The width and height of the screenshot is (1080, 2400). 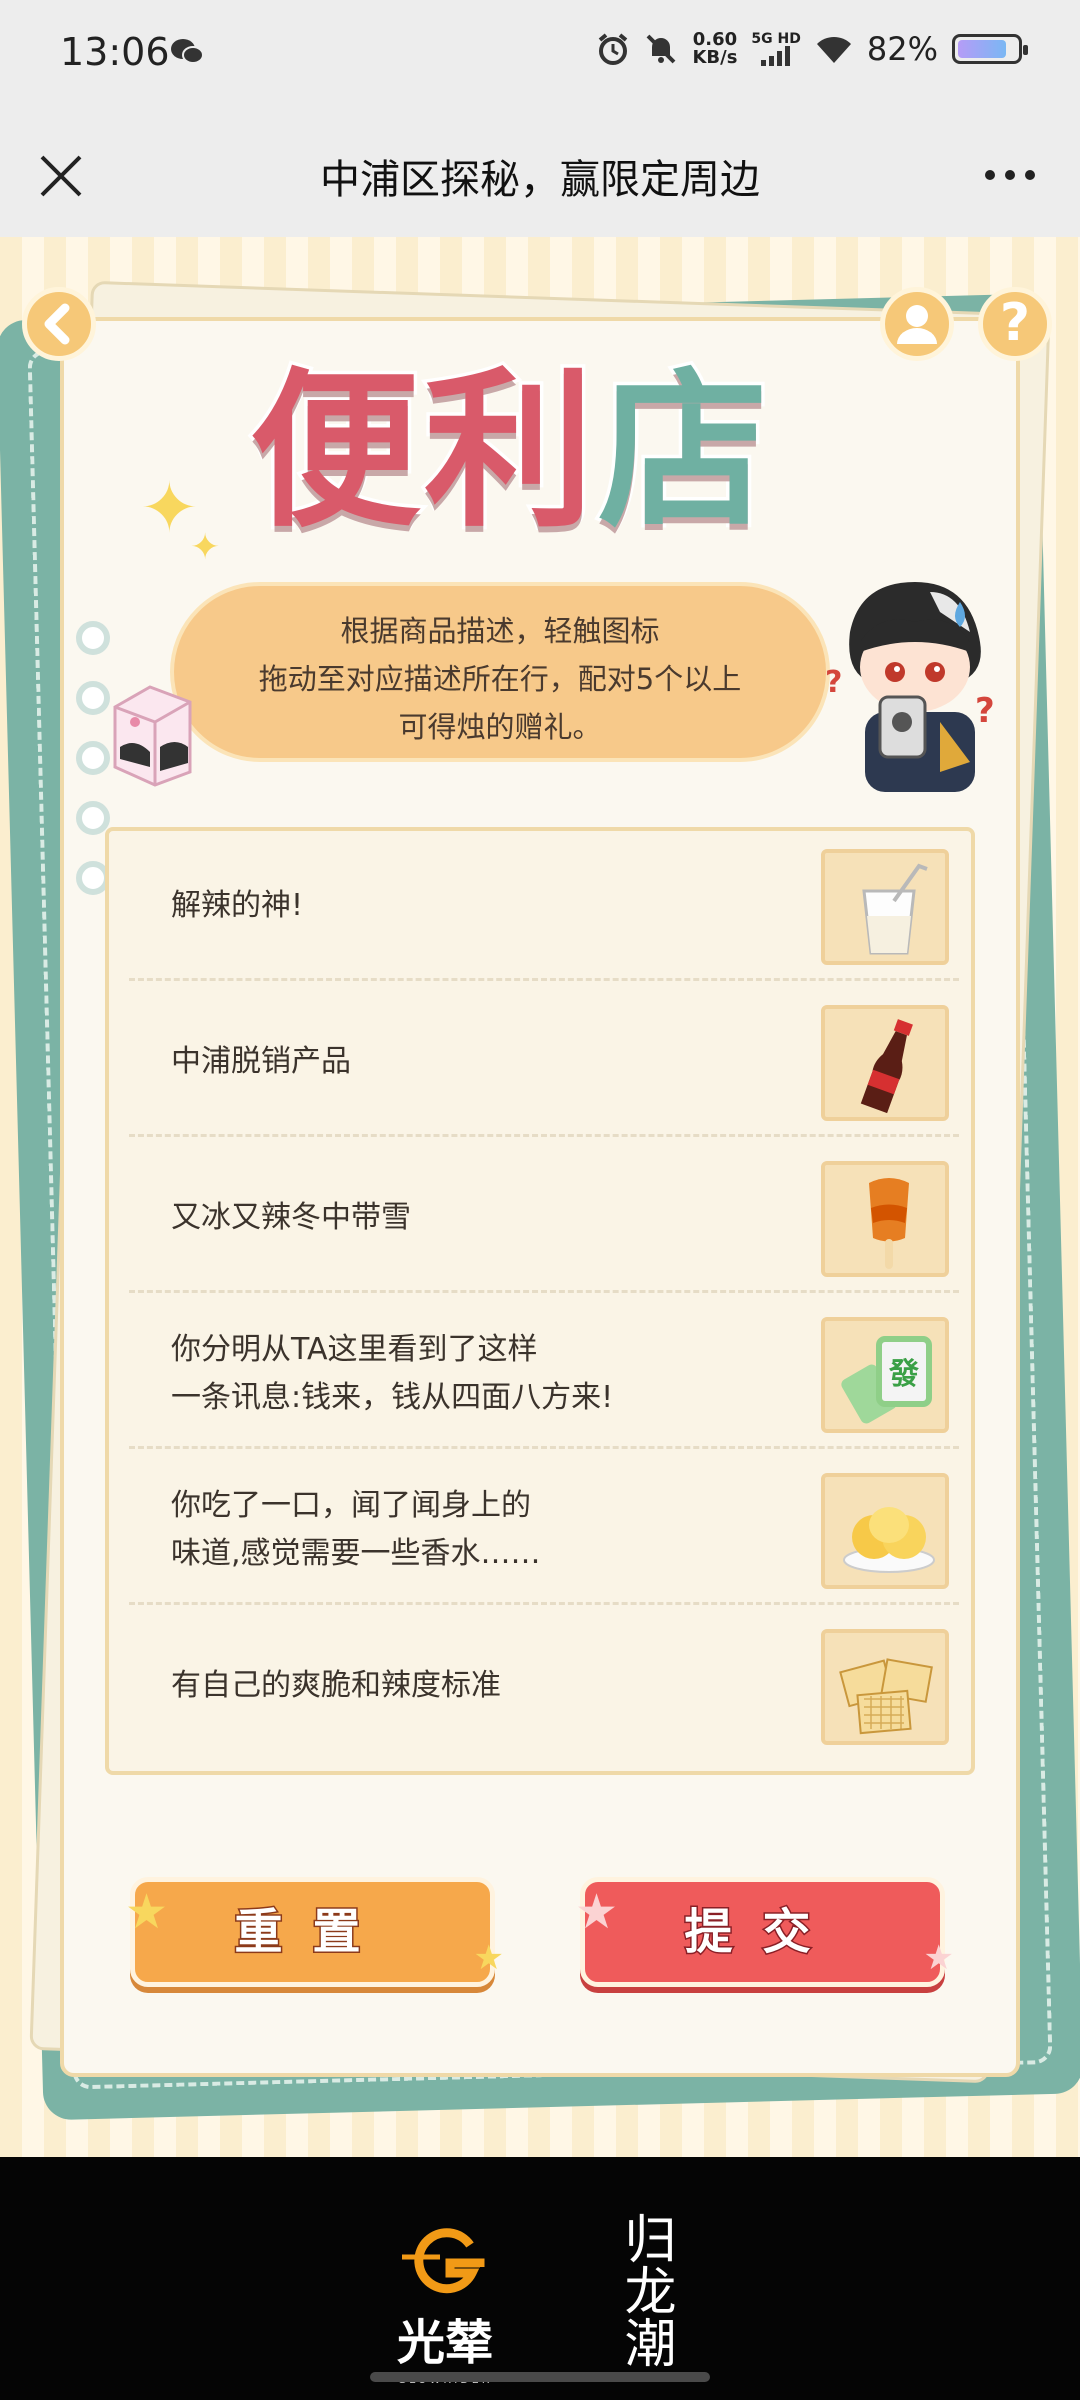 I want to click on user-button, so click(x=917, y=324).